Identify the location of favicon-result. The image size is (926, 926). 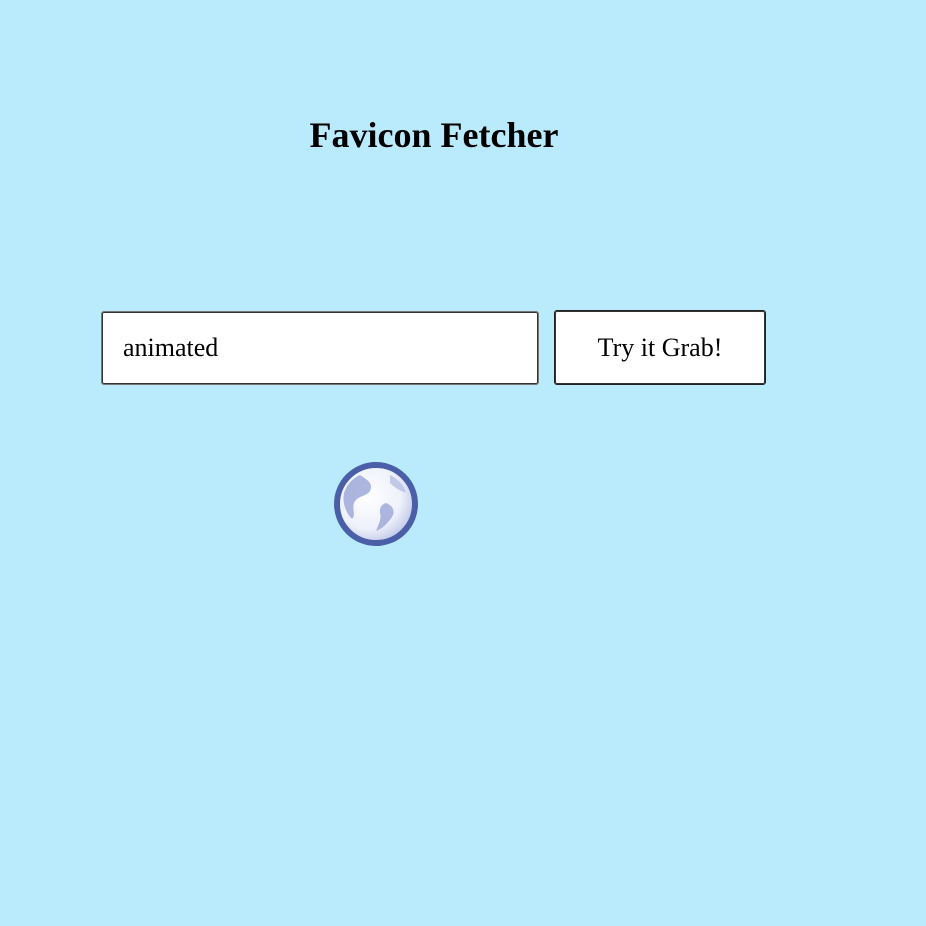
(375, 504).